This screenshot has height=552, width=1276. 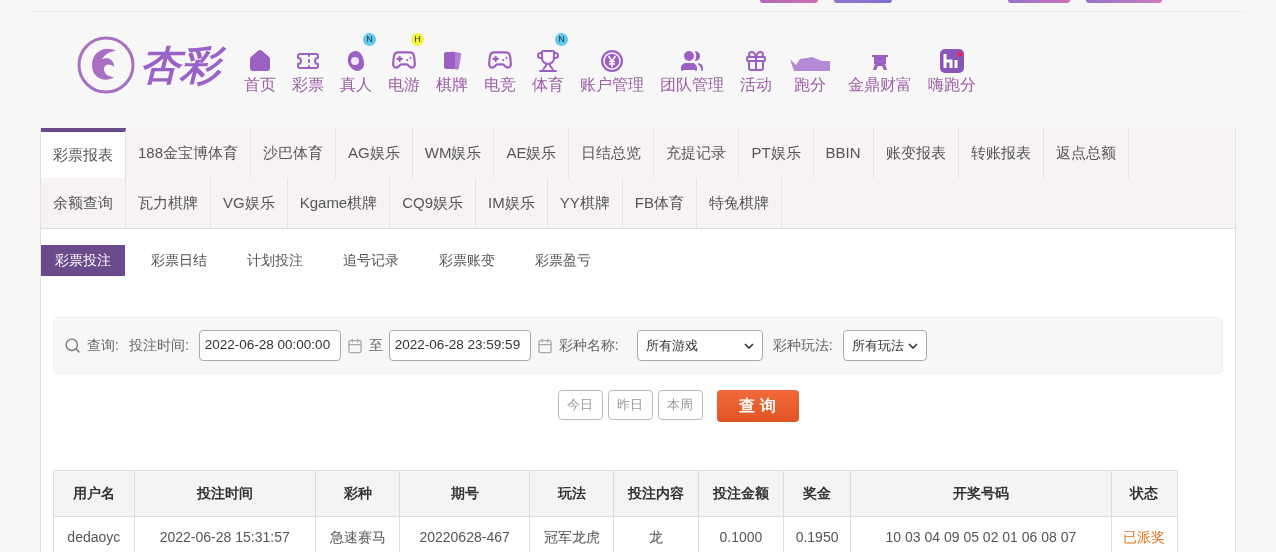 I want to click on start-time-field: 2022-06-28 00:00:00, so click(x=269, y=345).